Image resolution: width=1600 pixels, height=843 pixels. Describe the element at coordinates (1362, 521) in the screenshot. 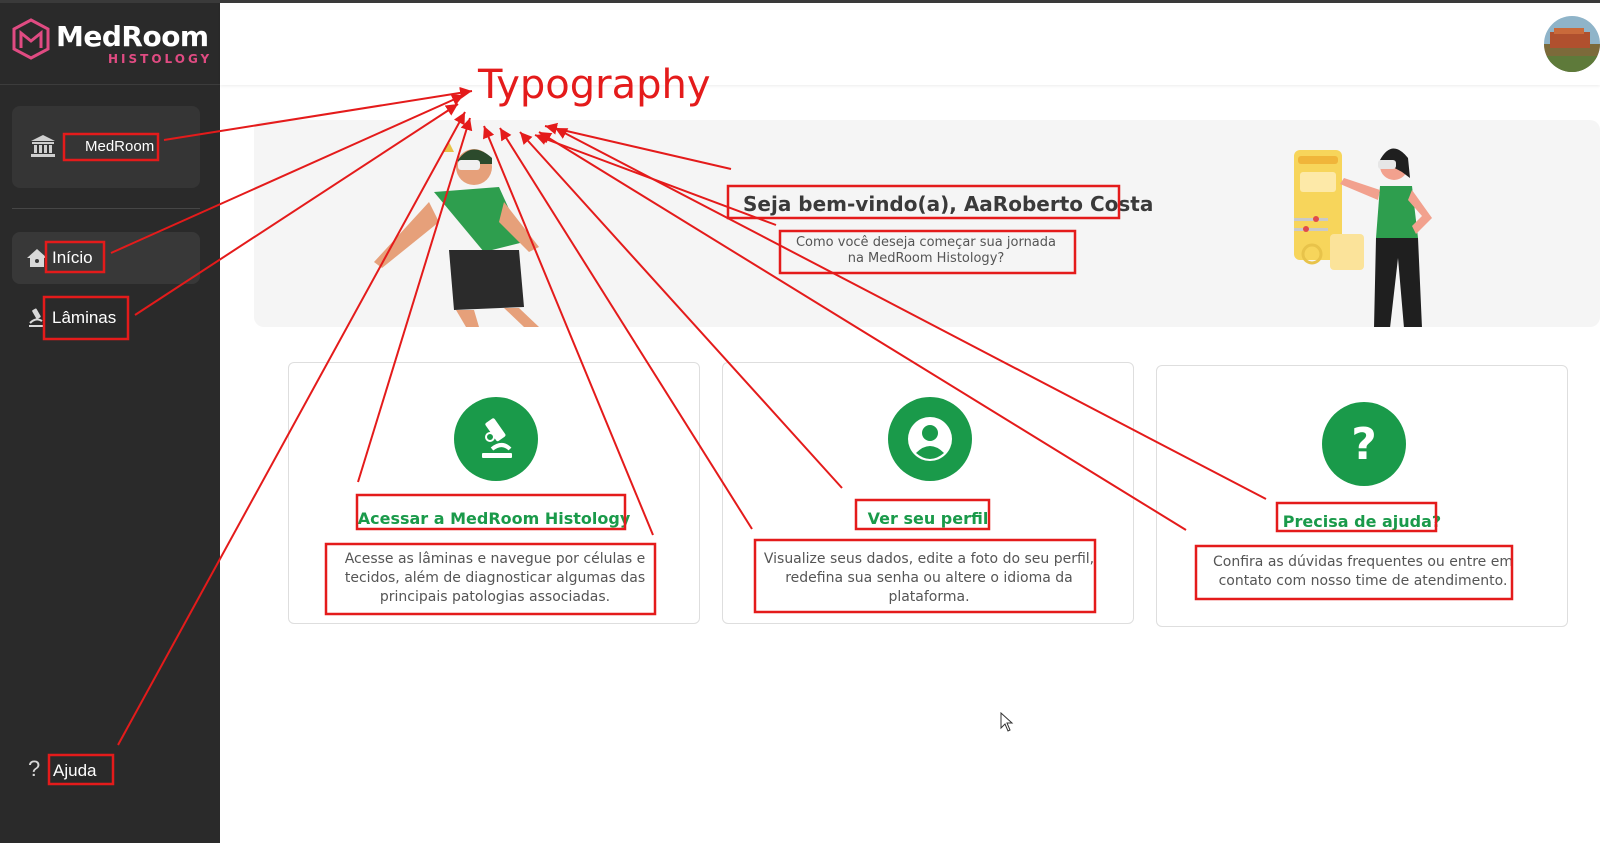

I see `card-title: Precisa de ajuda?` at that location.